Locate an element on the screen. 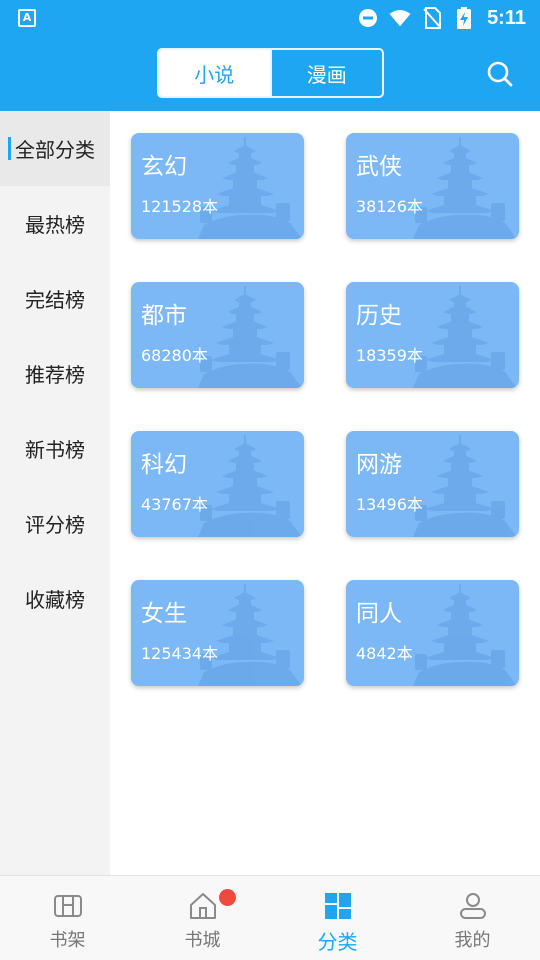  category-card-urban: 都市 68280本 is located at coordinates (217, 335).